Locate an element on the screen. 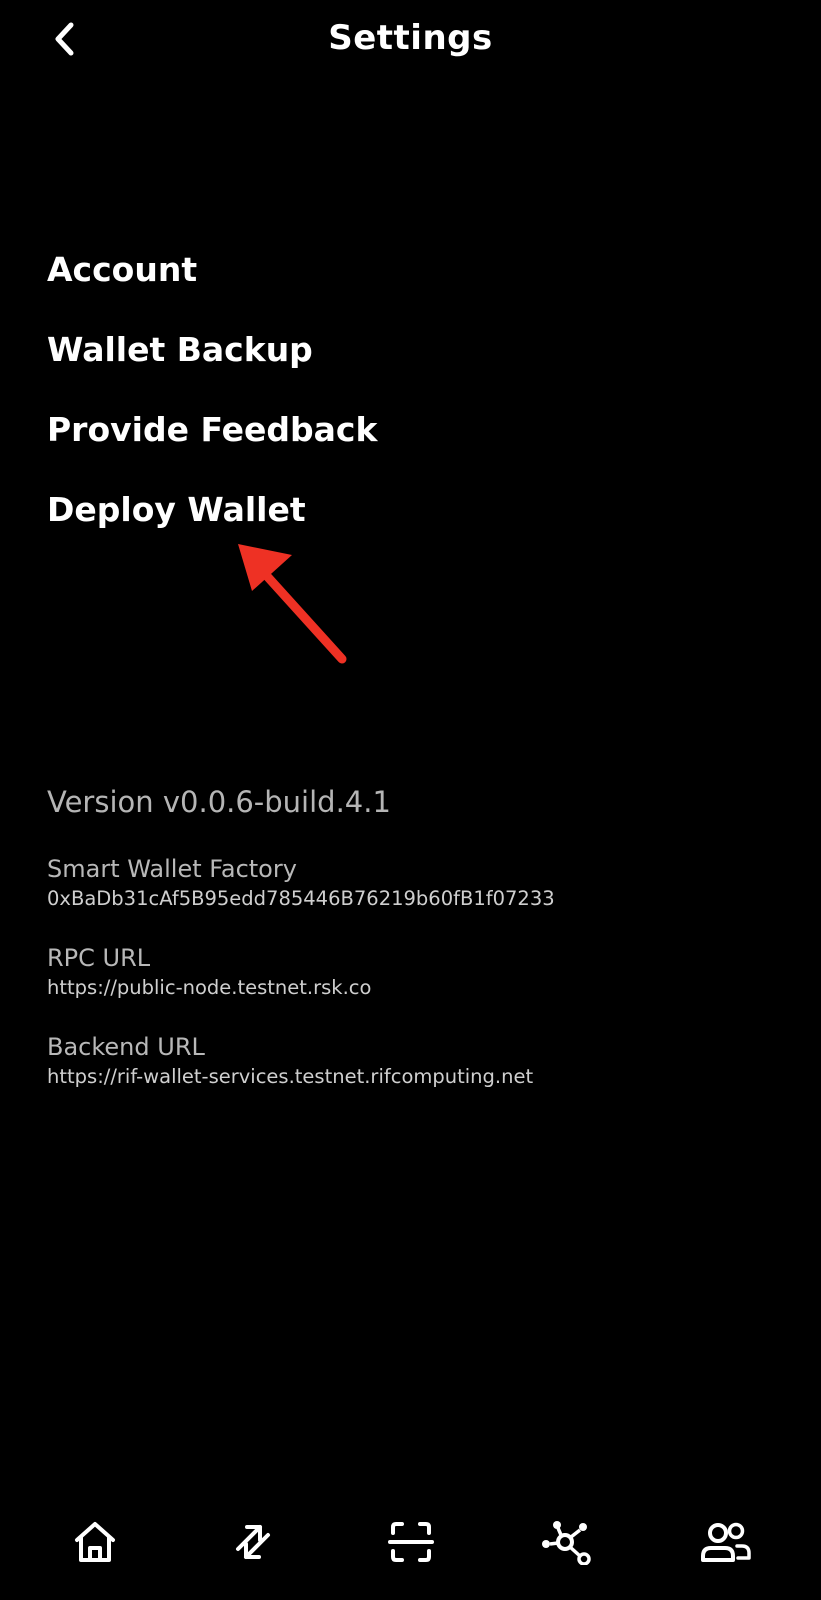  tab-transfer is located at coordinates (253, 1542).